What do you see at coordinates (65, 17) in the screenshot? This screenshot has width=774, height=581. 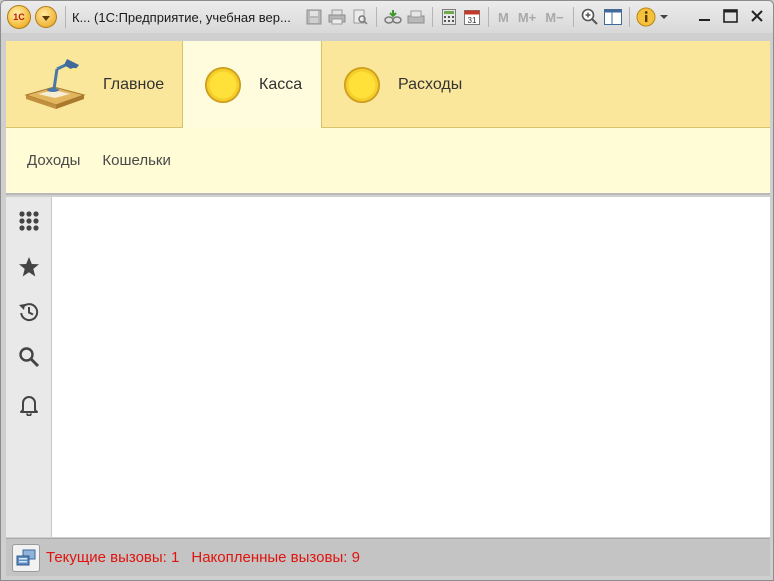 I see `title-separator` at bounding box center [65, 17].